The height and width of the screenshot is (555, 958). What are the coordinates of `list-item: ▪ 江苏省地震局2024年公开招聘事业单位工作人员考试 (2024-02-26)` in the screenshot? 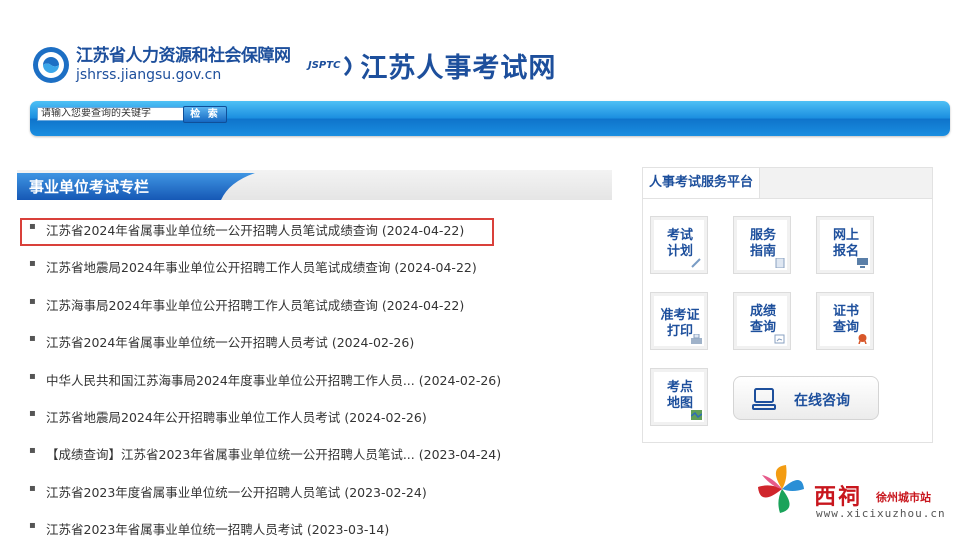 It's located at (314, 423).